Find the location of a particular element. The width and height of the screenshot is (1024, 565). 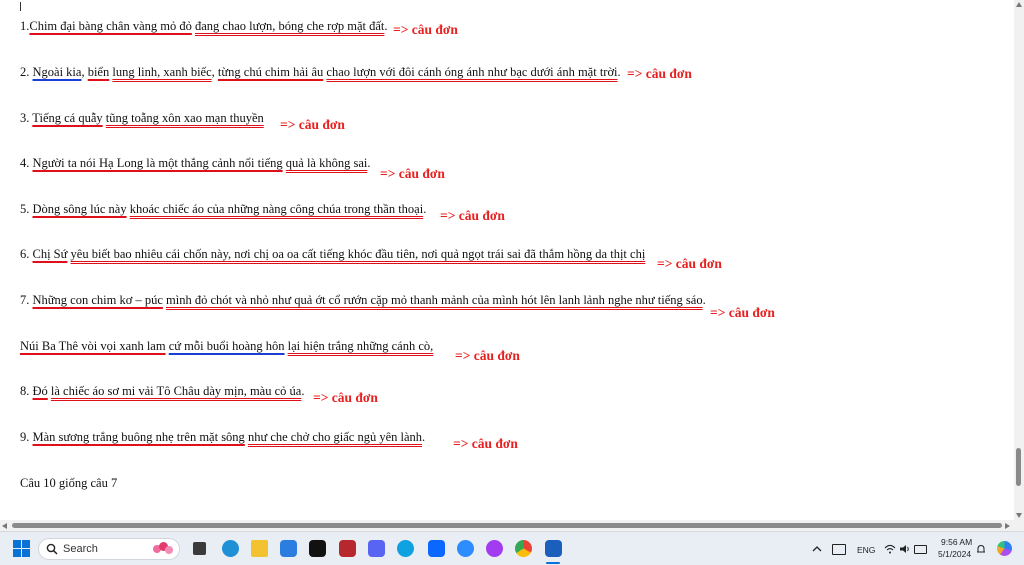

clock-time: 9:56 AM is located at coordinates (956, 542).